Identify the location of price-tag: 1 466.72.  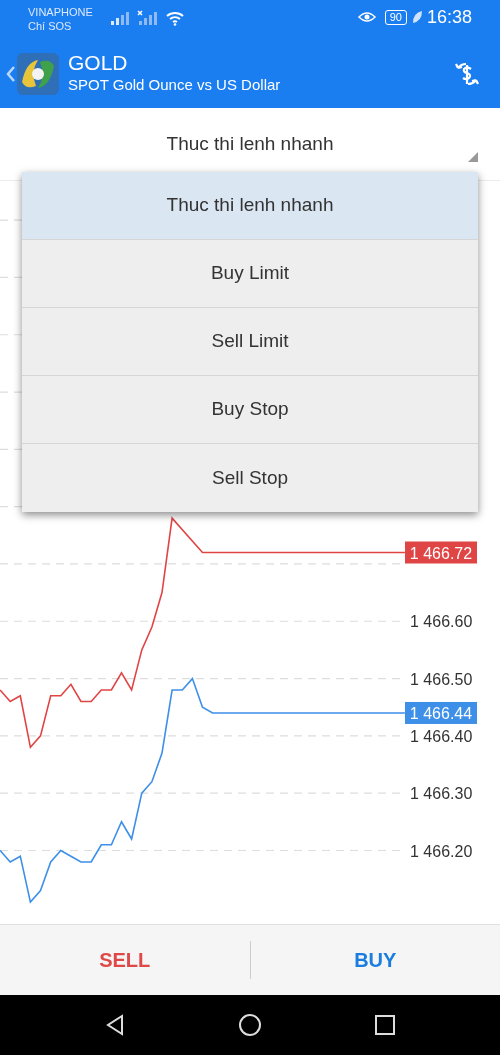
(441, 552).